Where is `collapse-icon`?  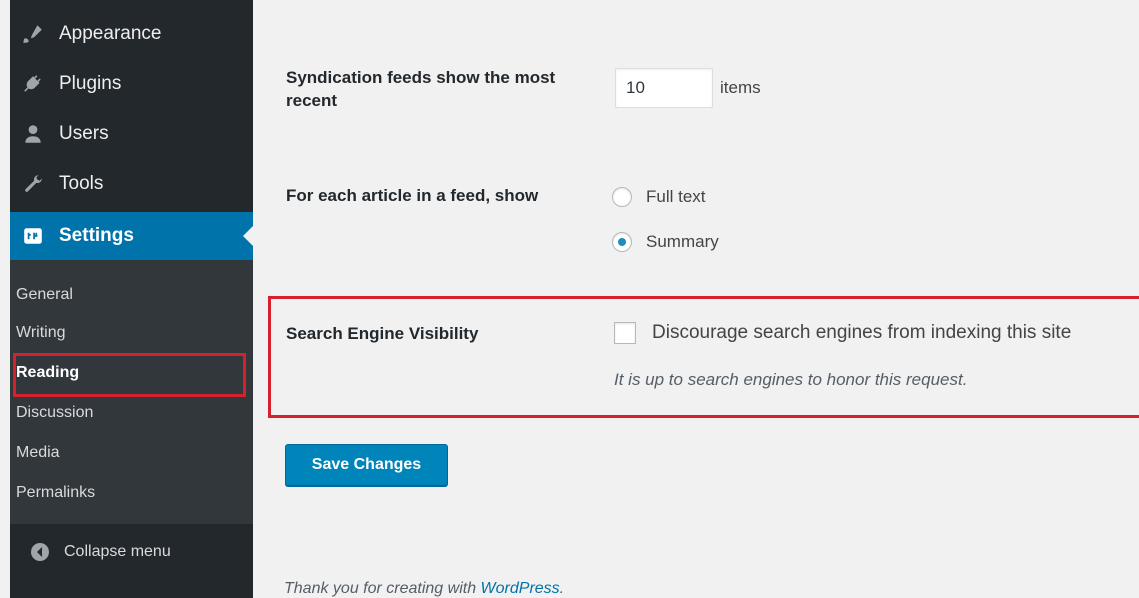 collapse-icon is located at coordinates (40, 552).